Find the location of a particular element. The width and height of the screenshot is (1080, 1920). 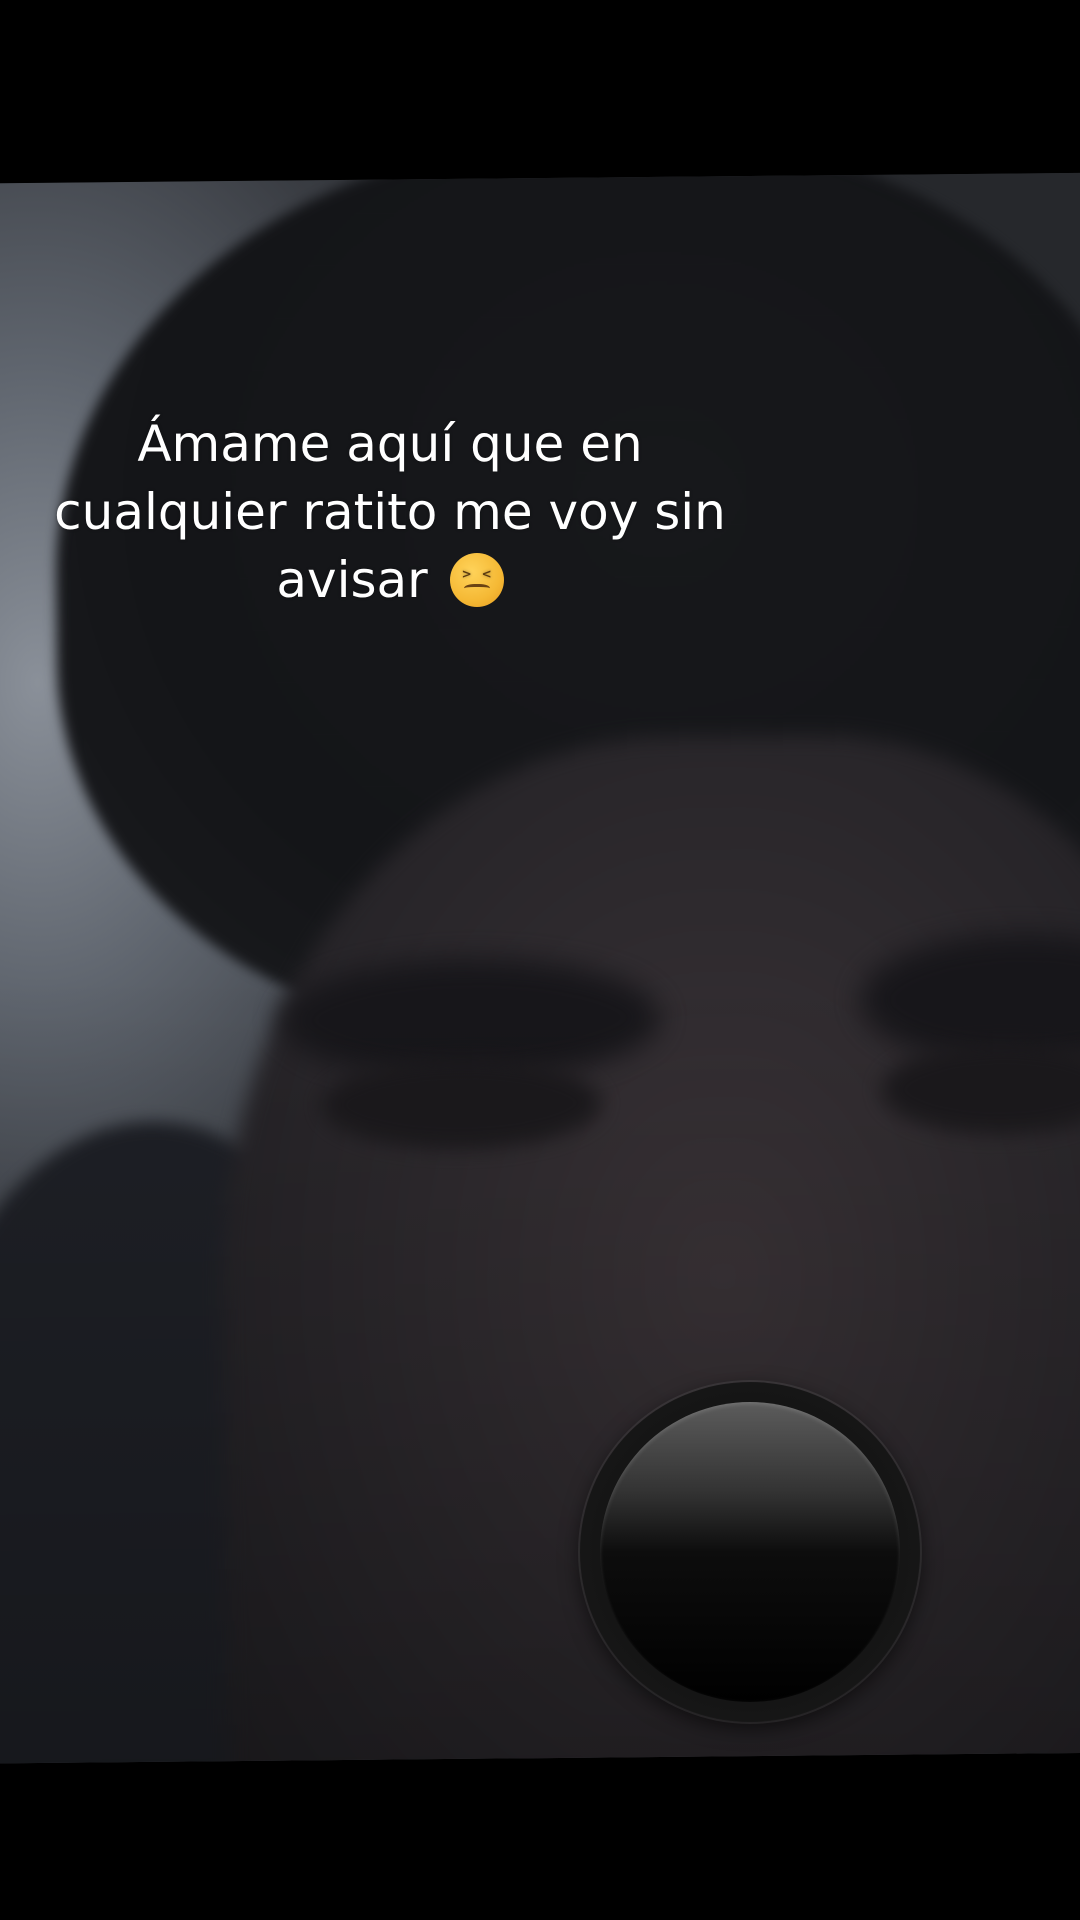

confounded-face-emoji-icon: > < is located at coordinates (476, 580).